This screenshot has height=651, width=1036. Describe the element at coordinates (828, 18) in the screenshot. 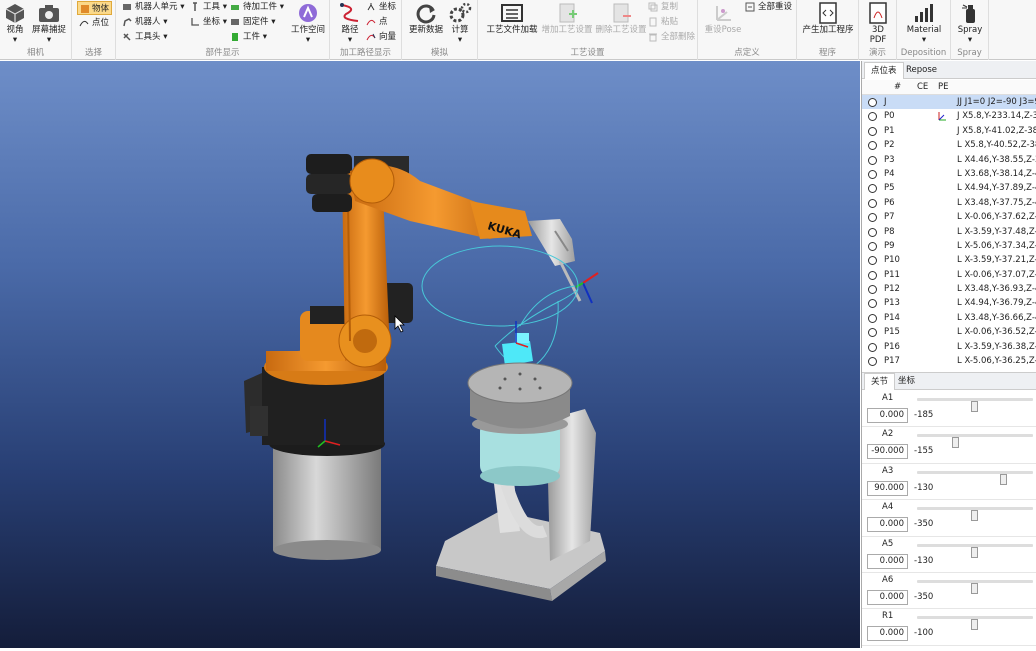

I see `generate-program-button: 产生加工程序` at that location.